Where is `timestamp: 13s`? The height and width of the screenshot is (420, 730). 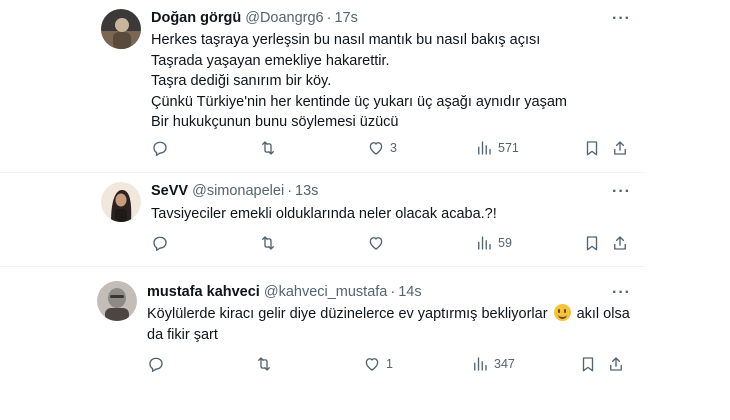 timestamp: 13s is located at coordinates (306, 191).